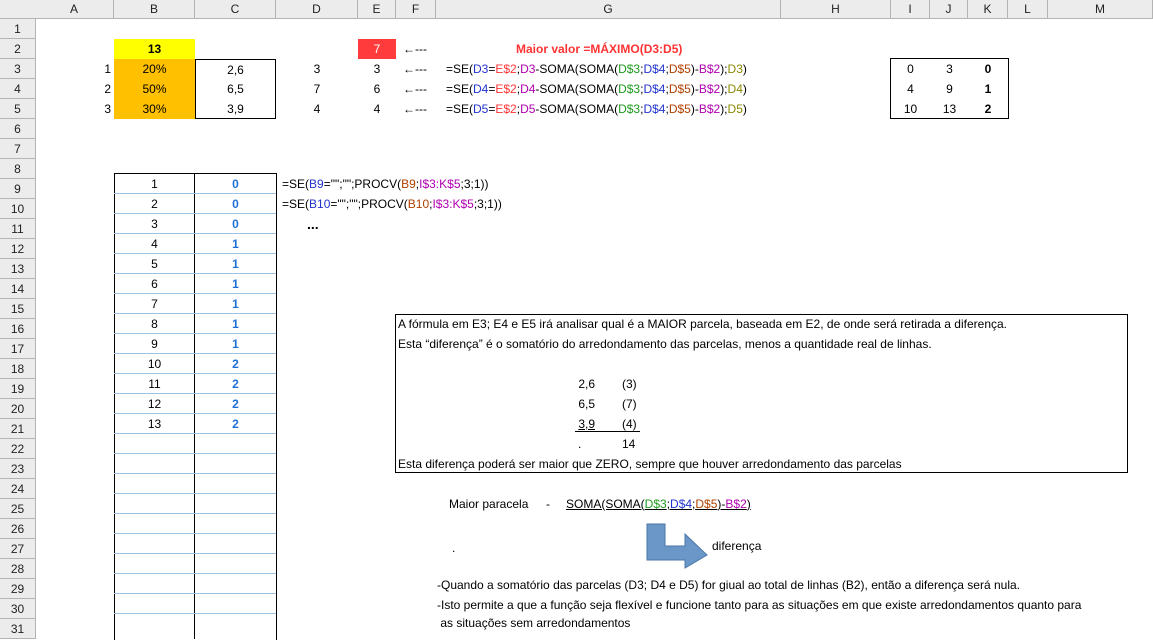 The width and height of the screenshot is (1153, 640). I want to click on cell-c5: 3,9, so click(235, 109).